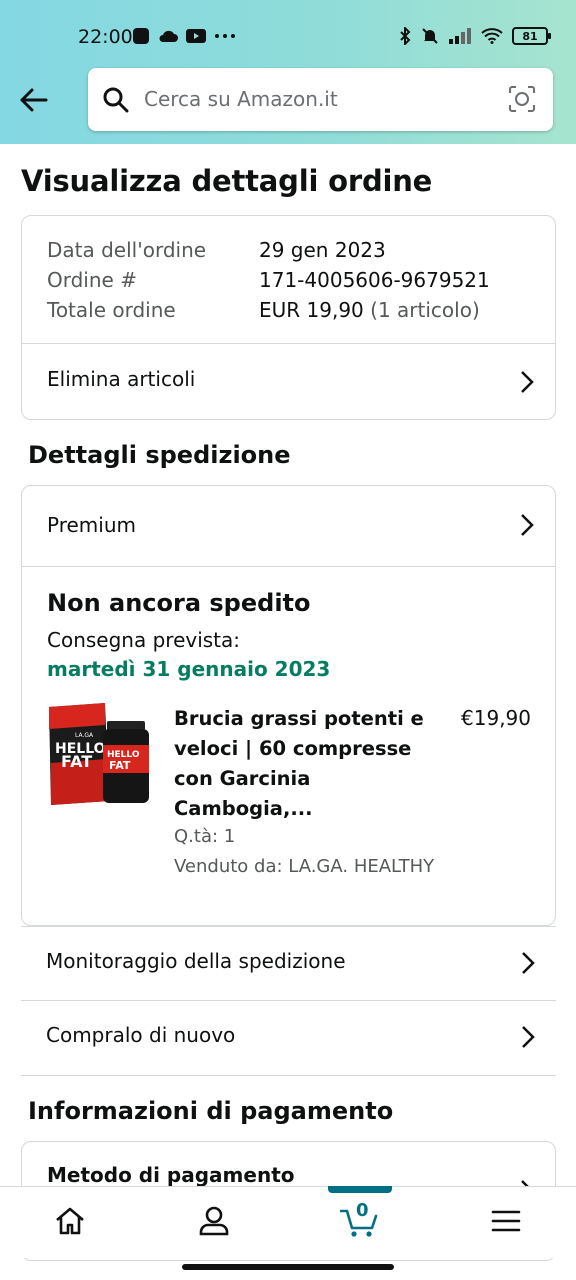 Image resolution: width=576 pixels, height=1280 pixels. What do you see at coordinates (430, 36) in the screenshot?
I see `mute-bell-icon` at bounding box center [430, 36].